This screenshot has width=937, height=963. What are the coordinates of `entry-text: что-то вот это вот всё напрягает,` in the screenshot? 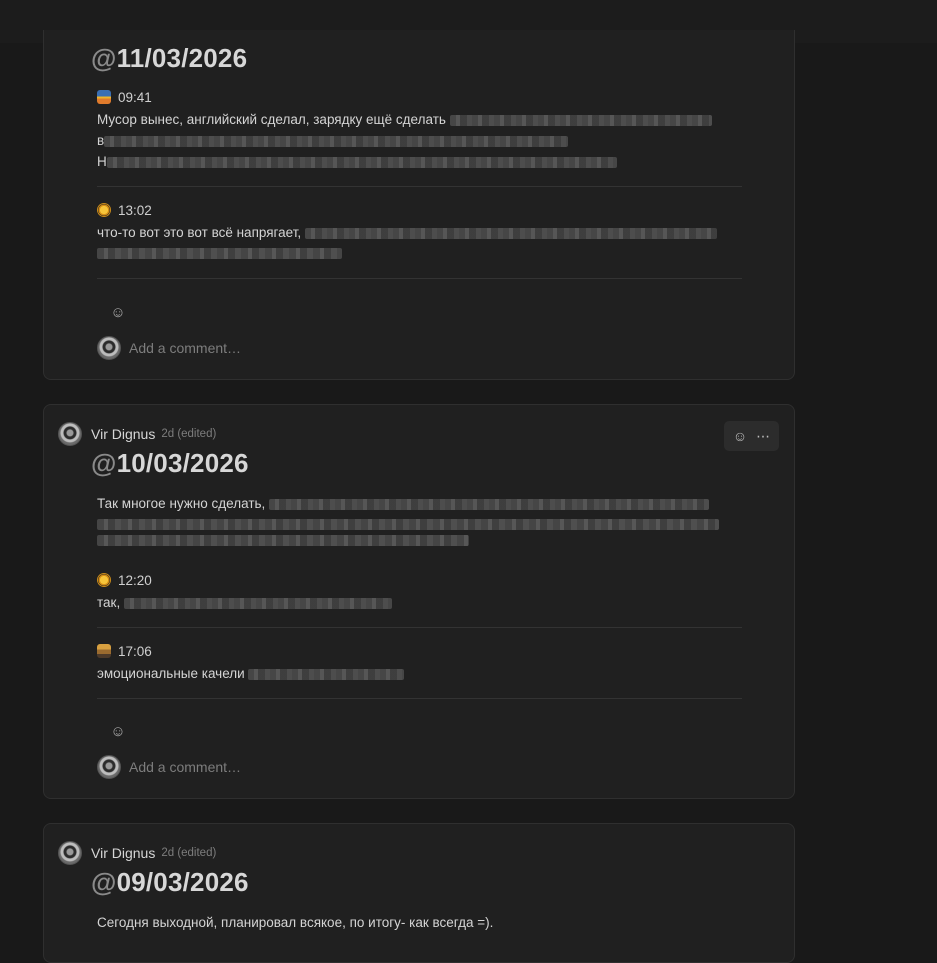 It's located at (419, 240).